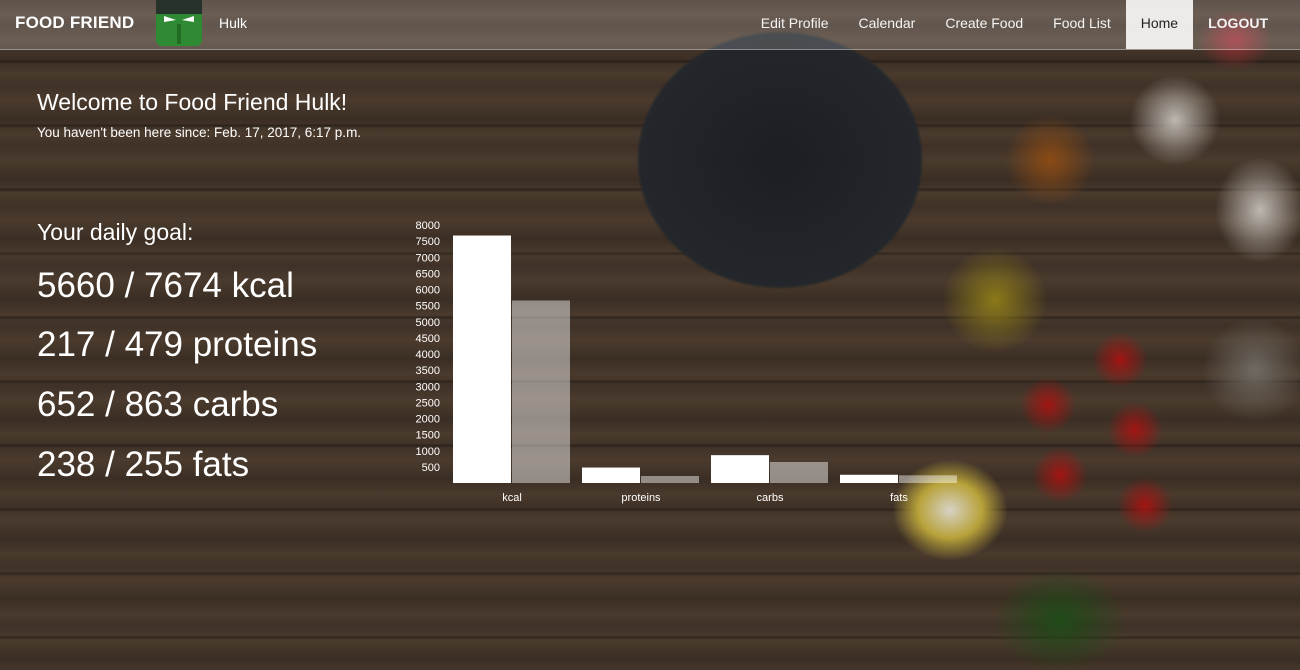 The image size is (1300, 670). I want to click on goal-proteins: 217 / 479 proteins, so click(177, 344).